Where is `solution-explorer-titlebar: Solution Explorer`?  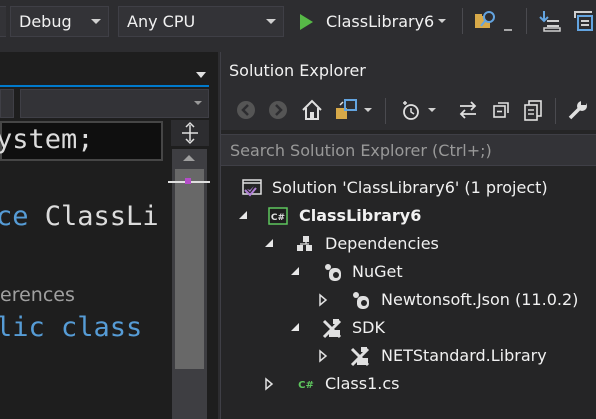
solution-explorer-titlebar: Solution Explorer is located at coordinates (408, 71).